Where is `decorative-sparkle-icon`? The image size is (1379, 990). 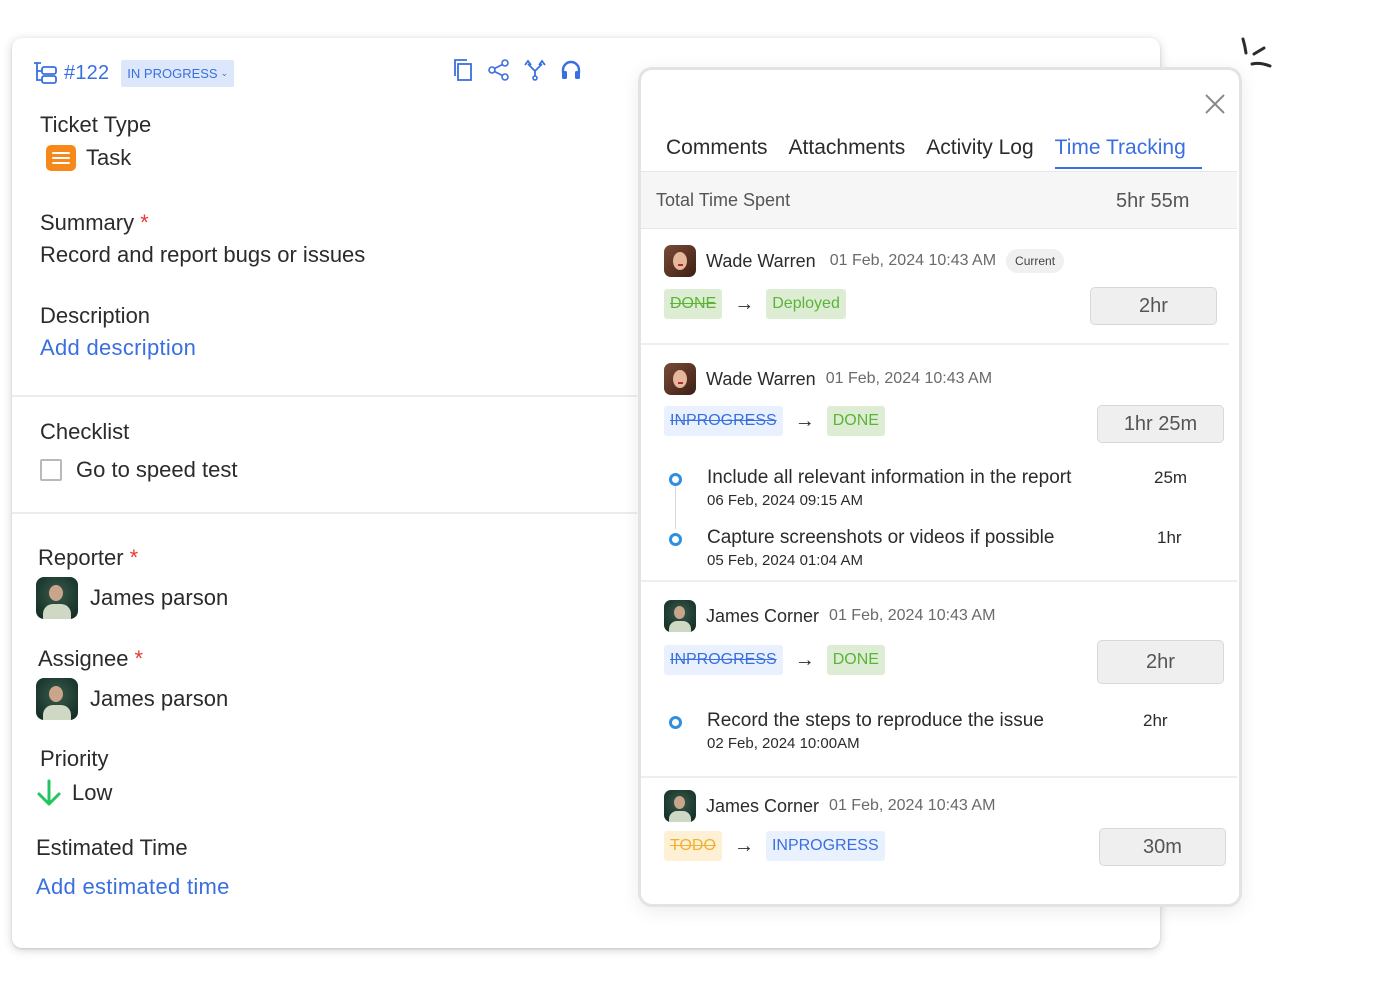 decorative-sparkle-icon is located at coordinates (1256, 52).